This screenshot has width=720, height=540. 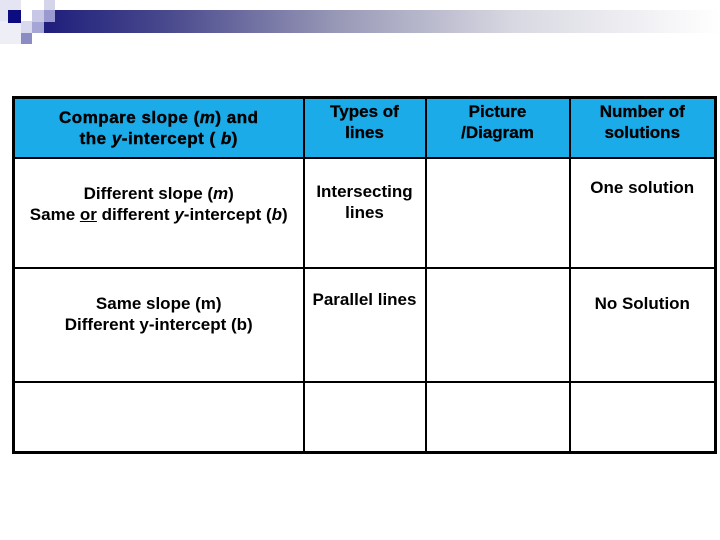 I want to click on header-text: ), so click(x=234, y=138).